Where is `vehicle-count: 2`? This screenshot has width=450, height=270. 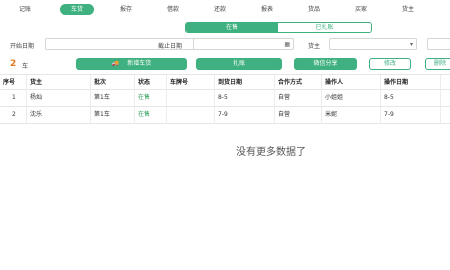 vehicle-count: 2 is located at coordinates (13, 64).